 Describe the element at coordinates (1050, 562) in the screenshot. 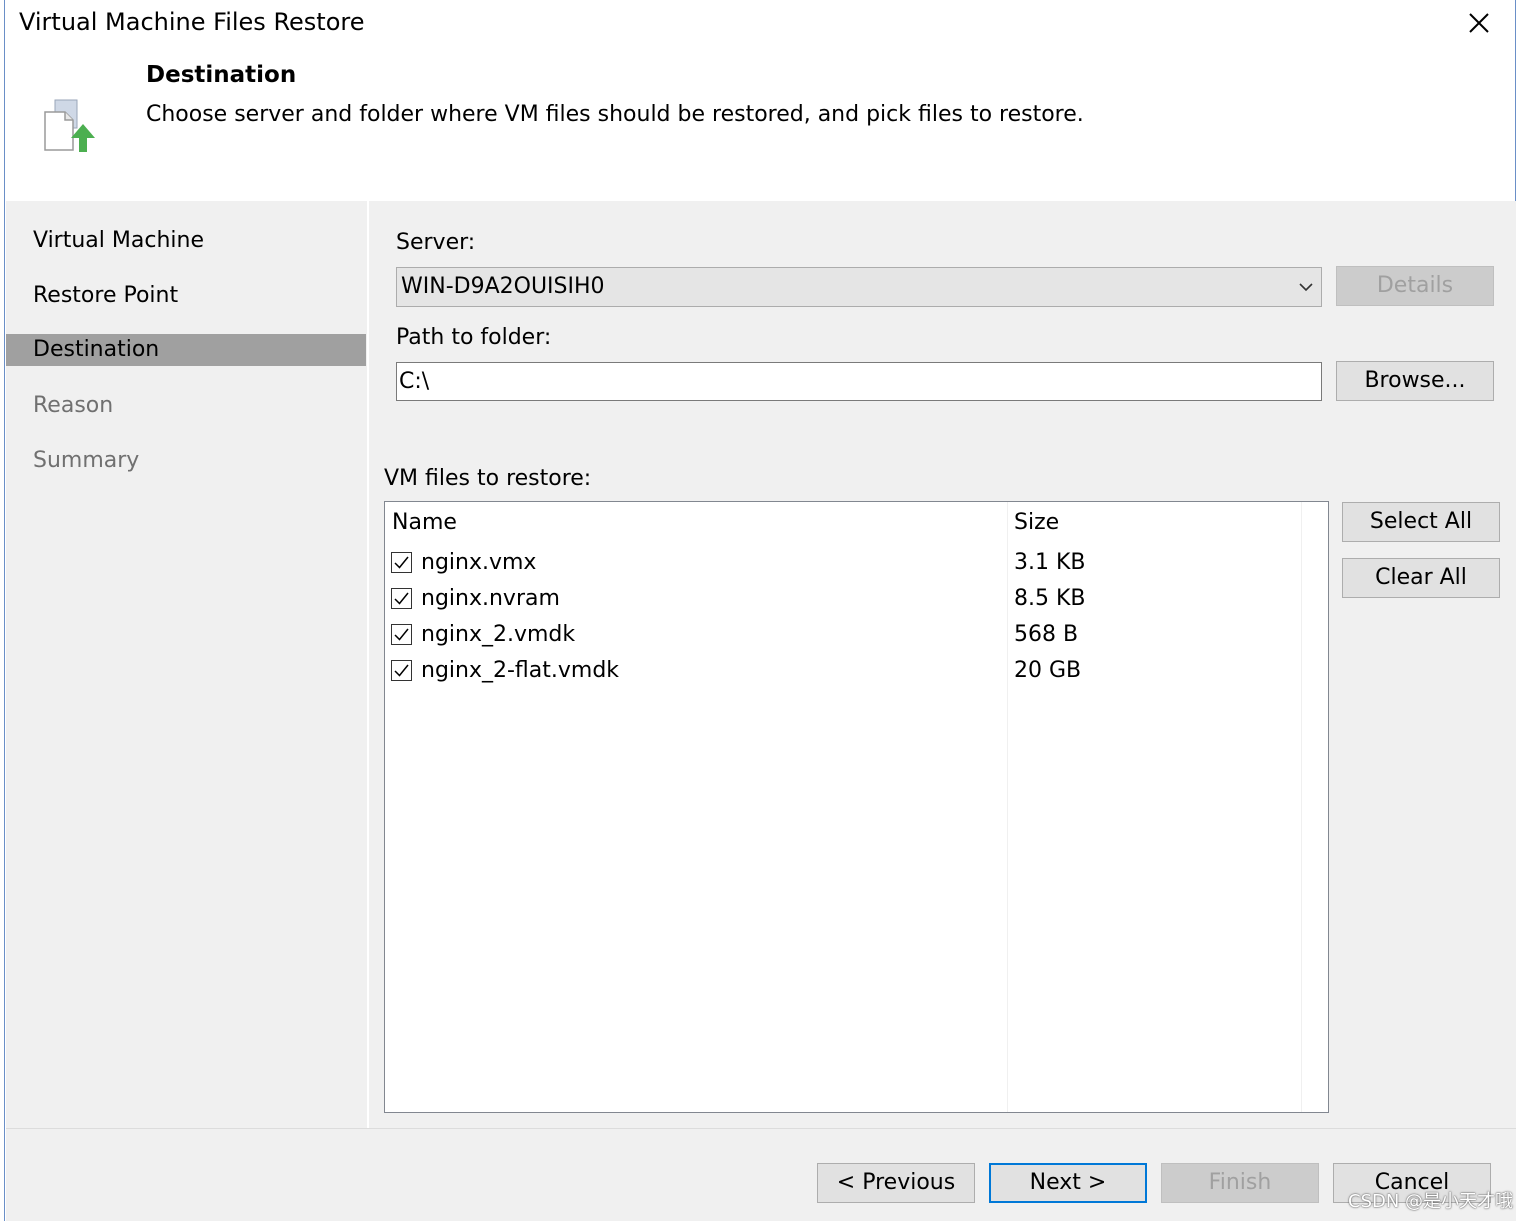

I see `file-size: 3.1 KB` at that location.